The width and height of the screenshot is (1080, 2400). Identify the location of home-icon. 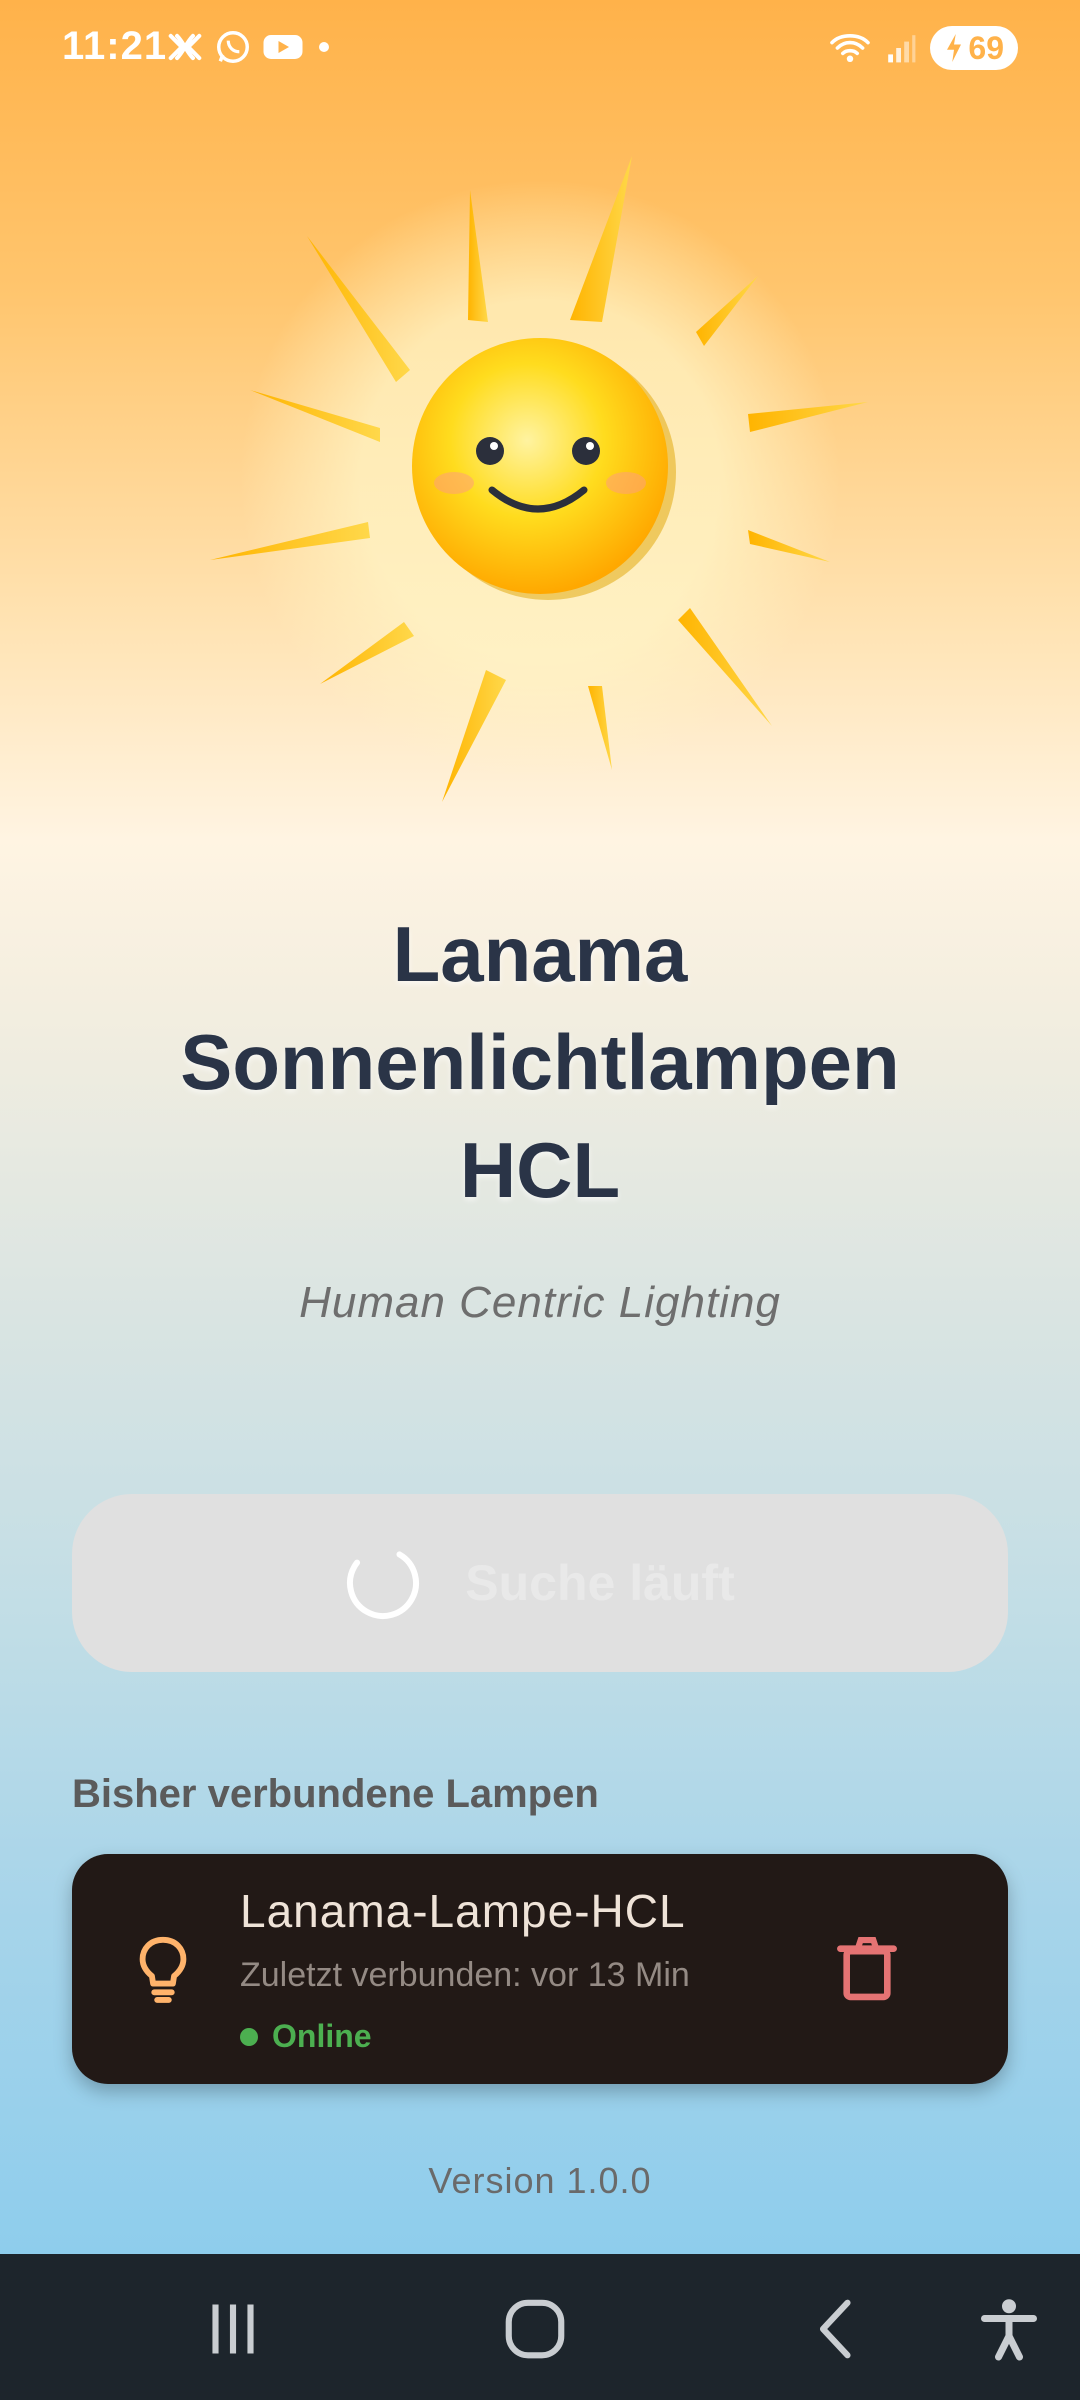
(535, 2329).